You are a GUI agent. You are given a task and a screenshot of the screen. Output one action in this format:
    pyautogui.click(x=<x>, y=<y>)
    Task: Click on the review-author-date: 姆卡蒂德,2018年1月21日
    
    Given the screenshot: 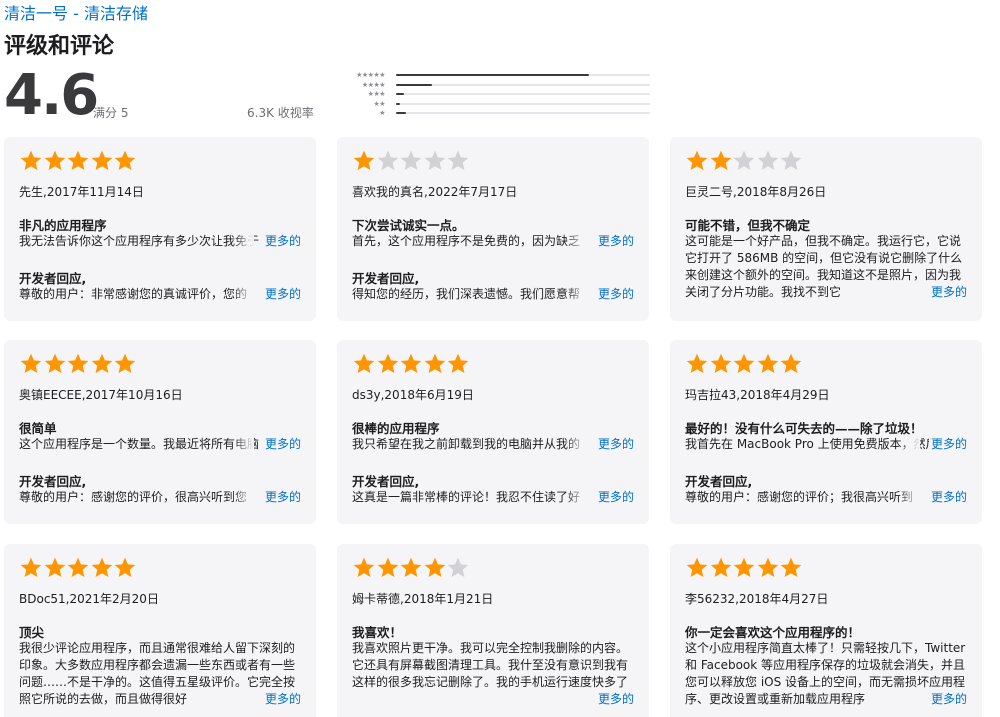 What is the action you would take?
    pyautogui.click(x=423, y=599)
    